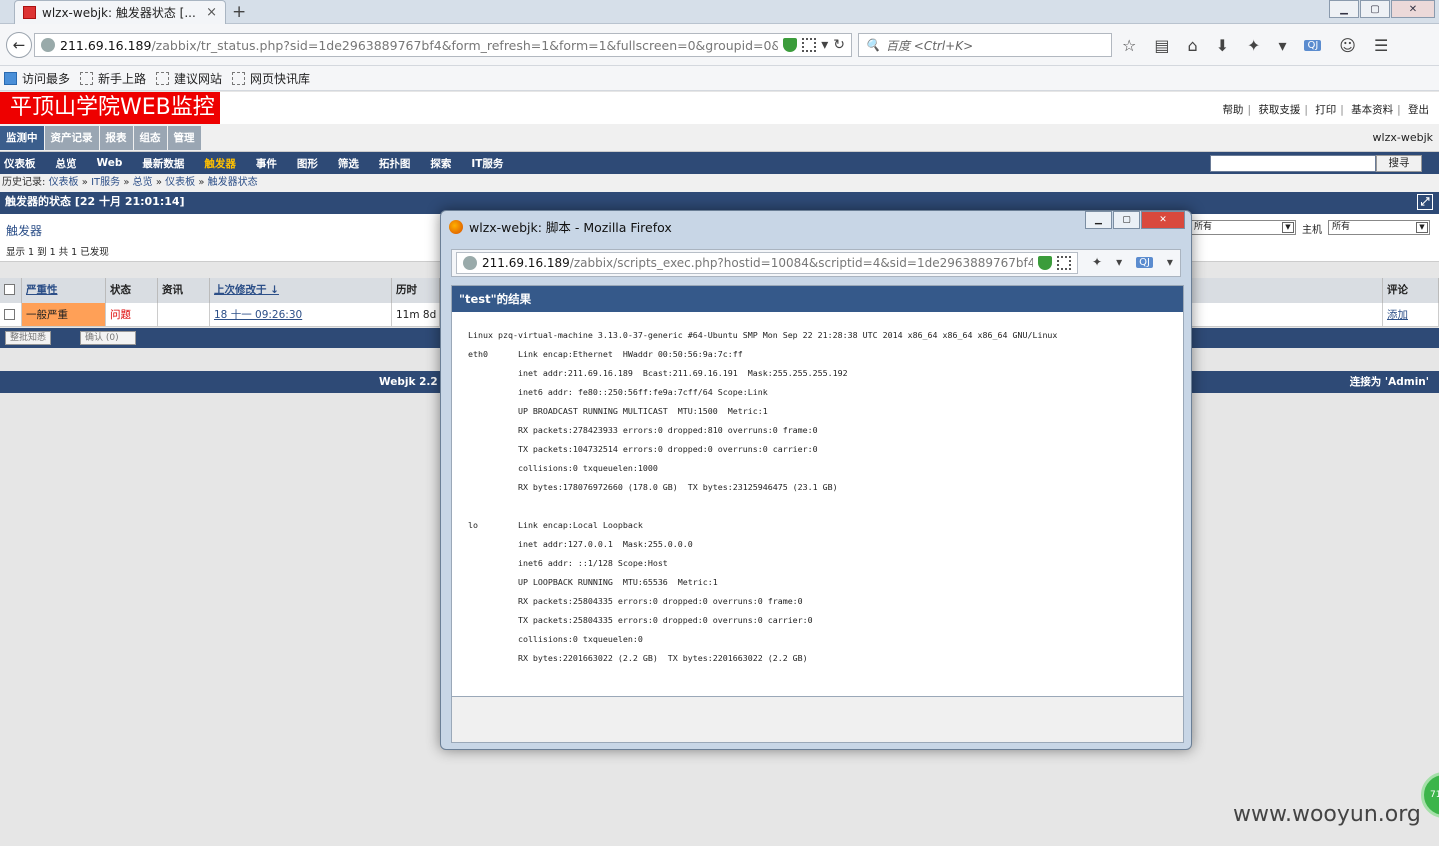 This screenshot has height=846, width=1439. I want to click on window-controls: ▁ ▢ ✕, so click(1381, 9).